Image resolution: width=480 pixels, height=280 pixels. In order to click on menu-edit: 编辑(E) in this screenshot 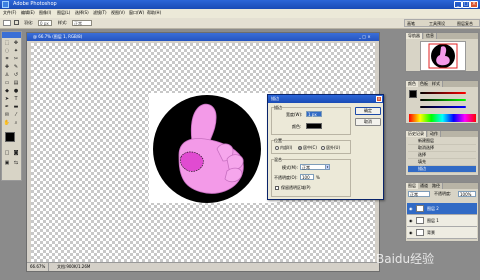, I will do `click(28, 13)`.